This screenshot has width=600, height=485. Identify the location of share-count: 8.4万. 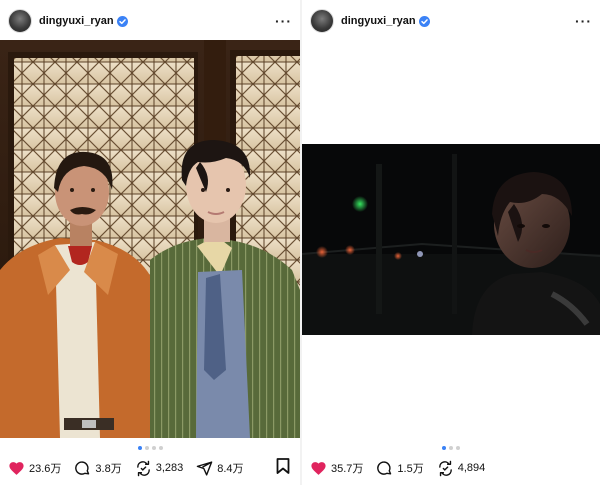
(230, 469).